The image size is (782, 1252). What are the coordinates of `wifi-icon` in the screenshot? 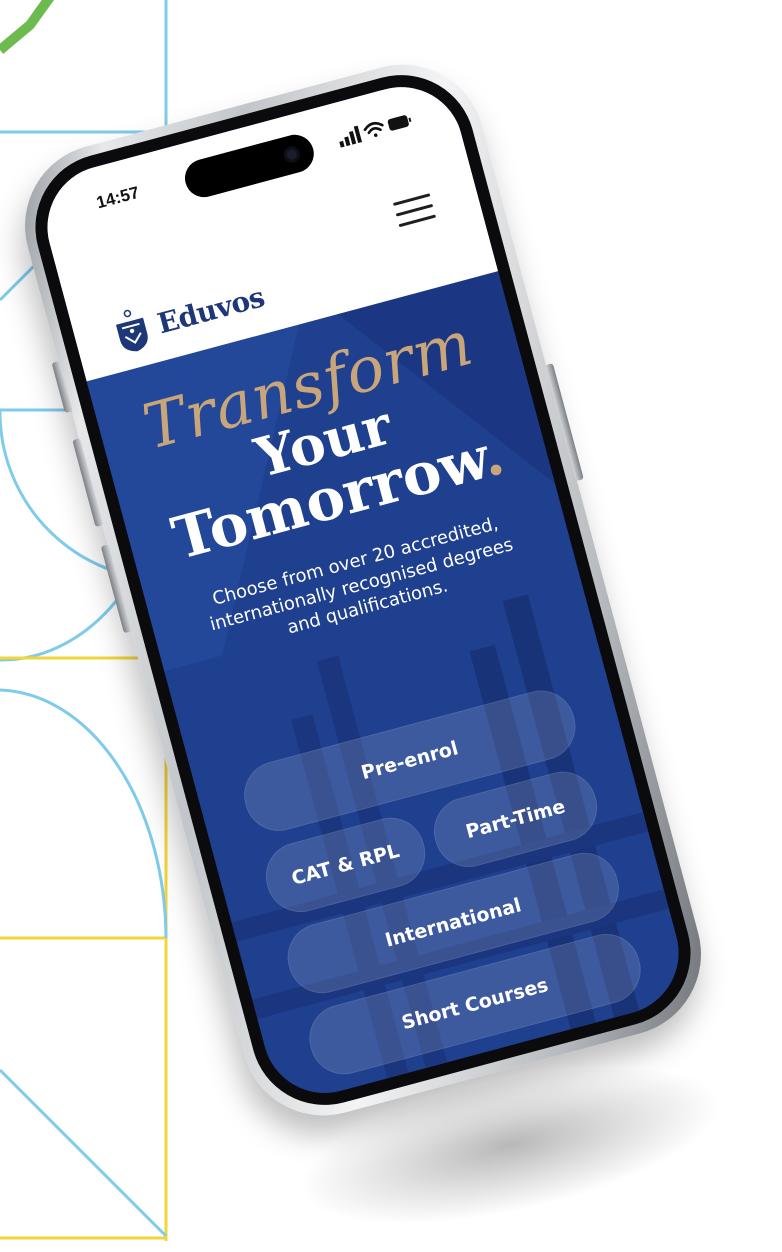 It's located at (373, 129).